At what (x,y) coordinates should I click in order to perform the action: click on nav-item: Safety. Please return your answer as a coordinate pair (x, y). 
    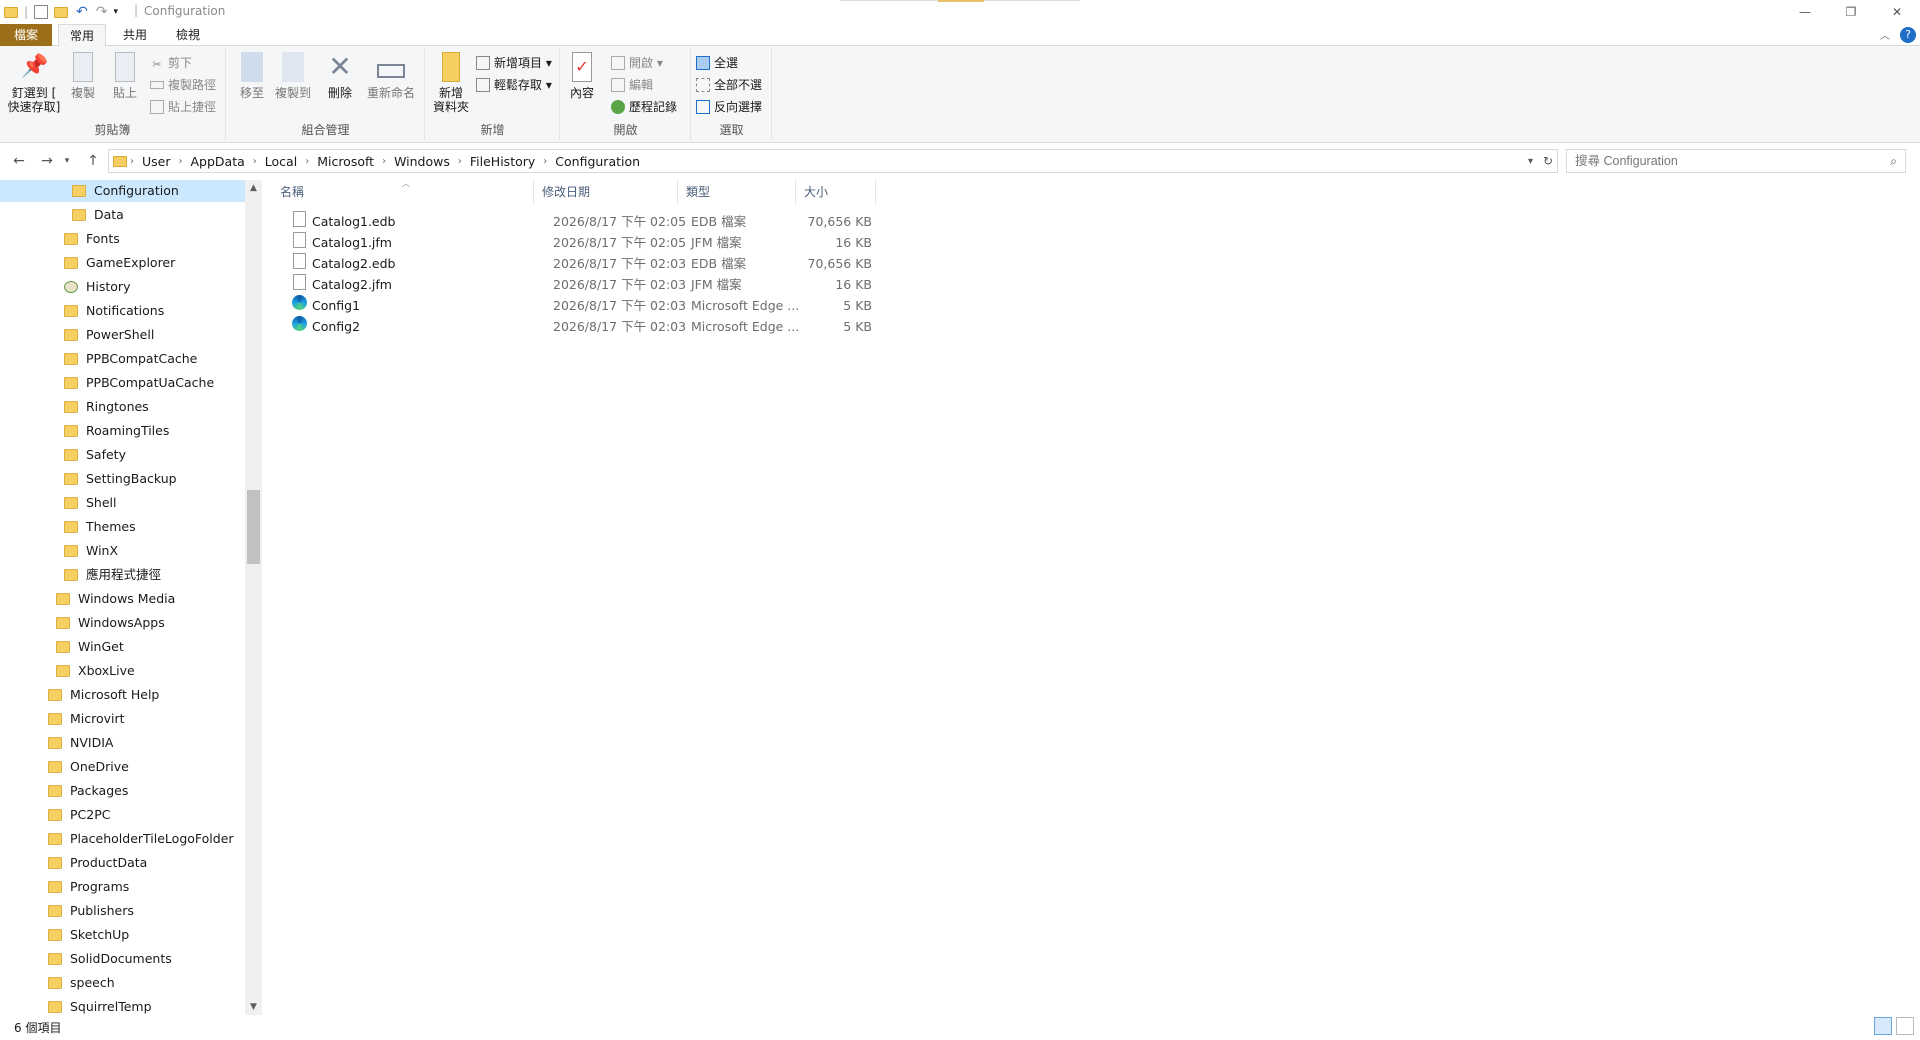
    Looking at the image, I should click on (95, 455).